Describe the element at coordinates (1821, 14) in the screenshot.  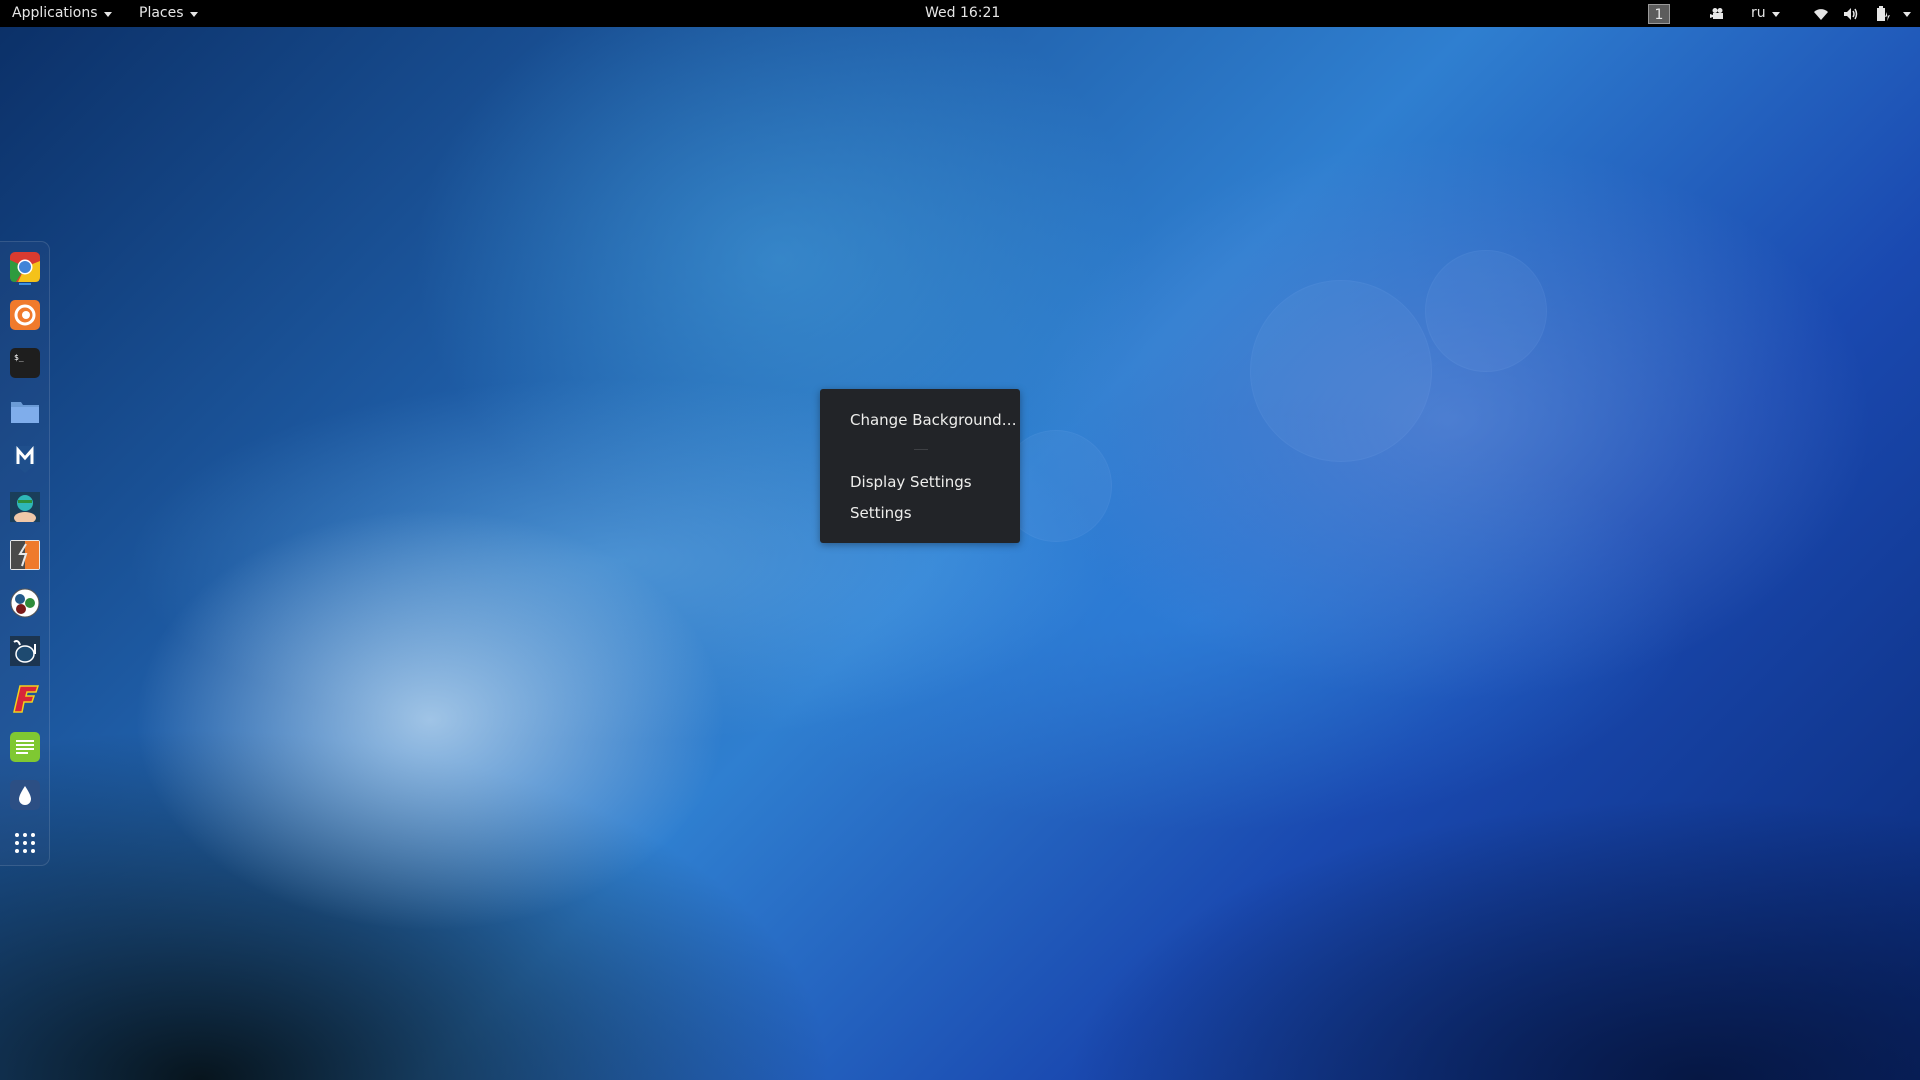
I see `wifi-icon` at that location.